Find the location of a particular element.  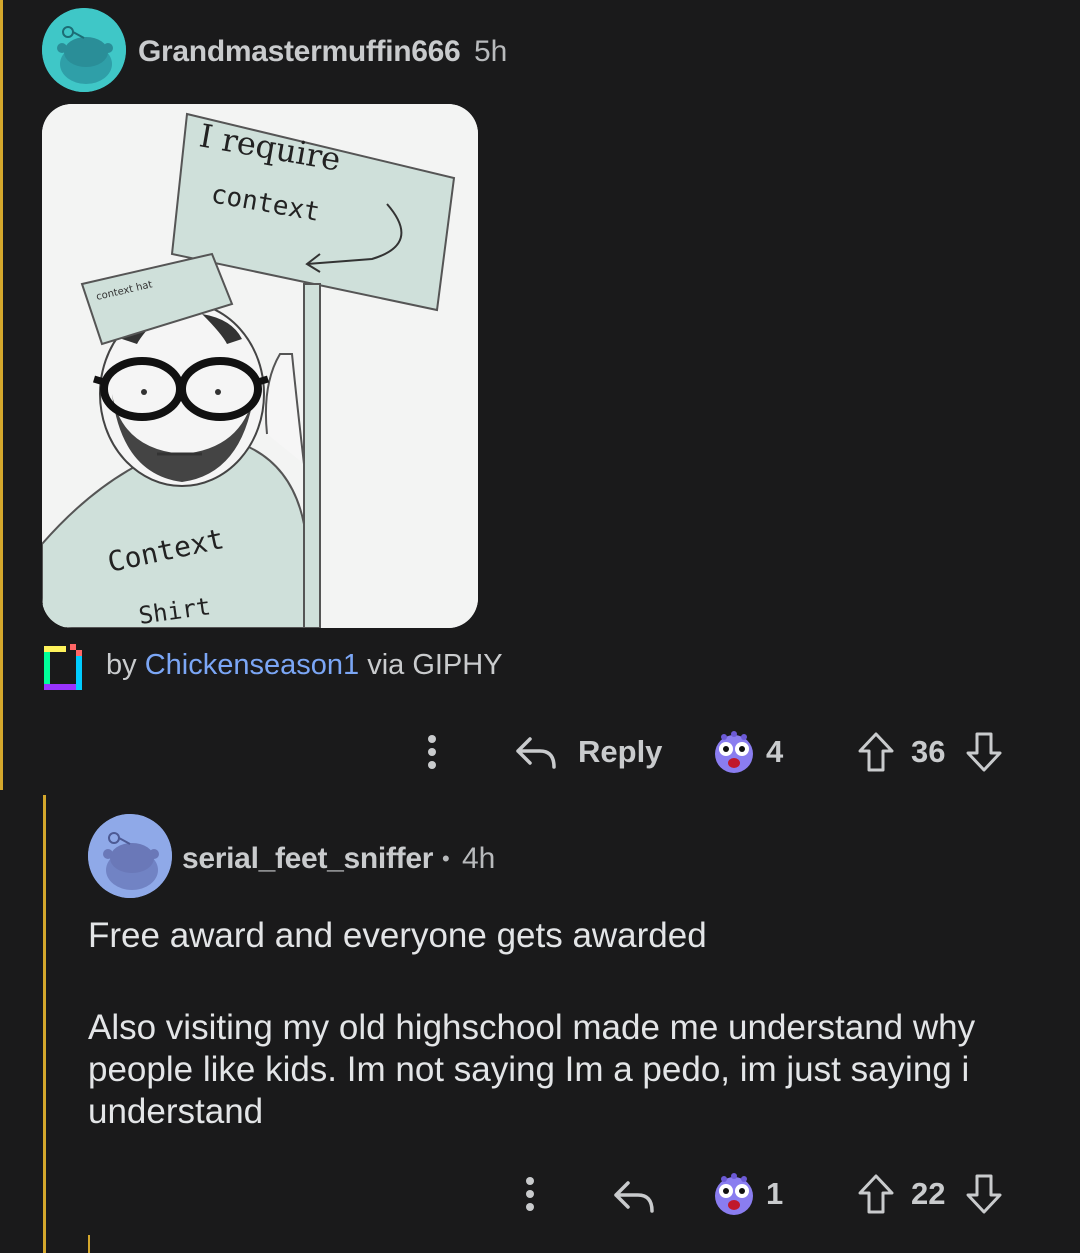

reply-downvote-button is located at coordinates (984, 1194).